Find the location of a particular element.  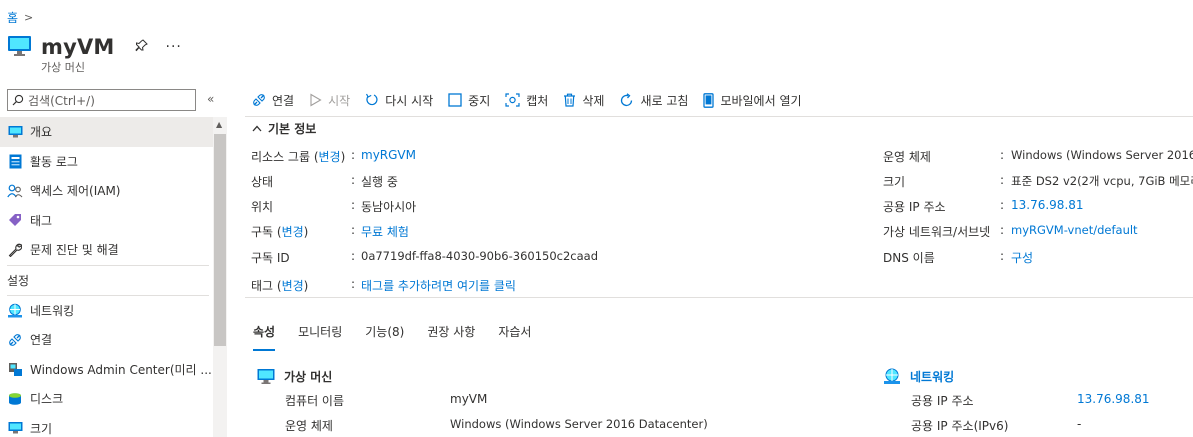

scroll-up-icon: ▲ is located at coordinates (219, 124).